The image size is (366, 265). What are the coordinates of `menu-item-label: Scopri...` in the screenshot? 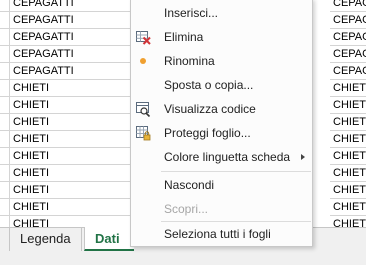 It's located at (186, 209).